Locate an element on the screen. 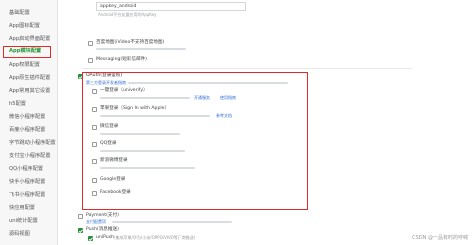 This screenshot has height=245, width=474. weibo-login-label: 新浪微博登录 is located at coordinates (114, 160).